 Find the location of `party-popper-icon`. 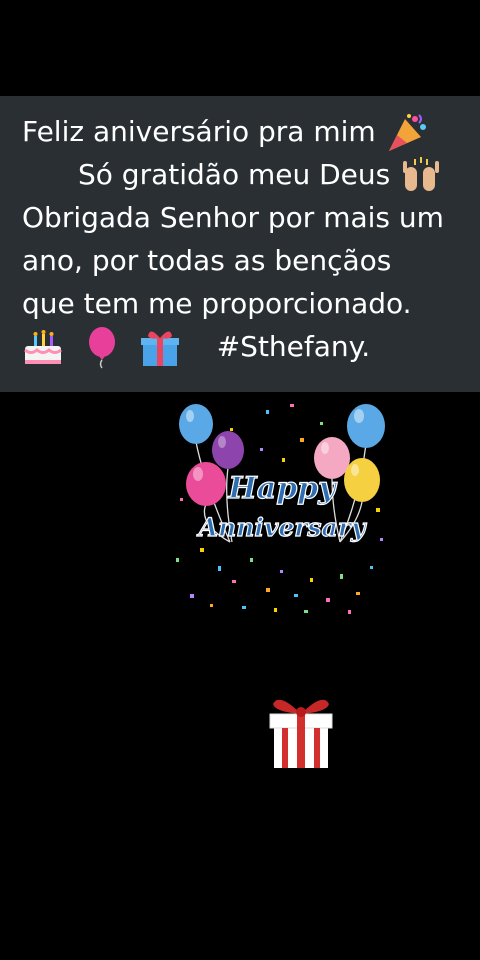

party-popper-icon is located at coordinates (407, 132).